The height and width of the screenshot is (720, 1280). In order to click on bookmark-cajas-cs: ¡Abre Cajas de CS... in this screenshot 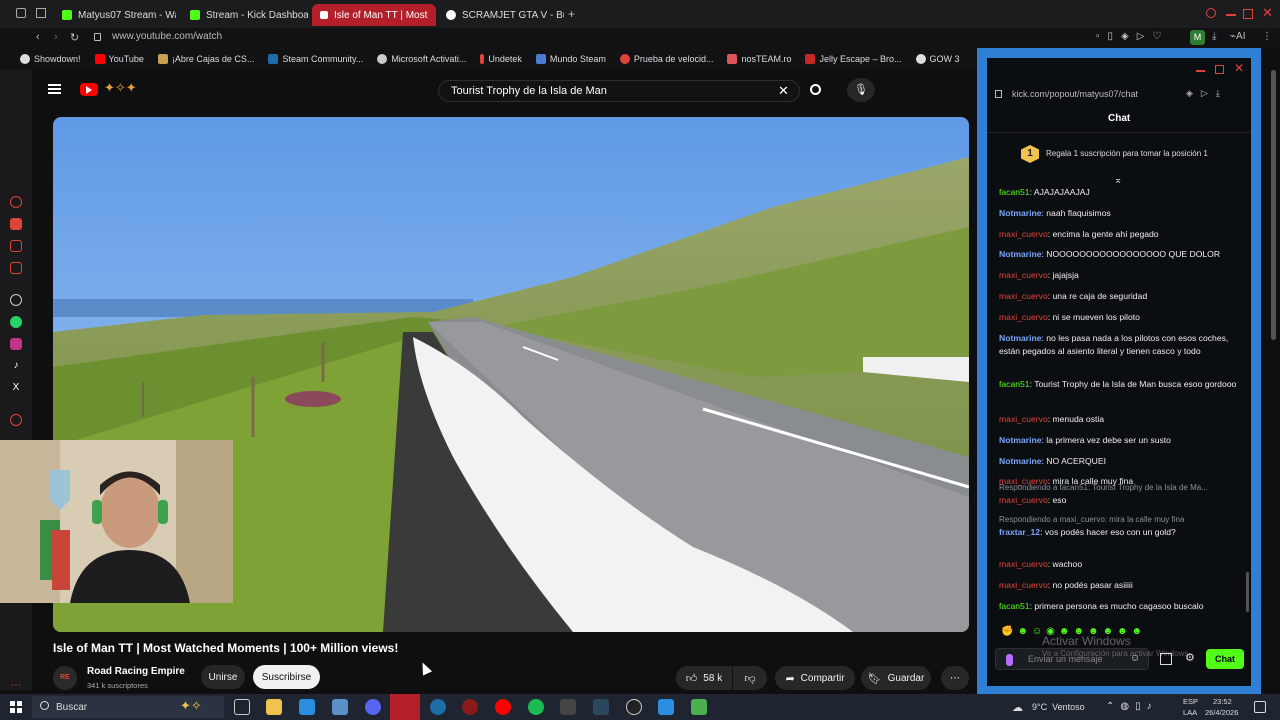, I will do `click(205, 59)`.